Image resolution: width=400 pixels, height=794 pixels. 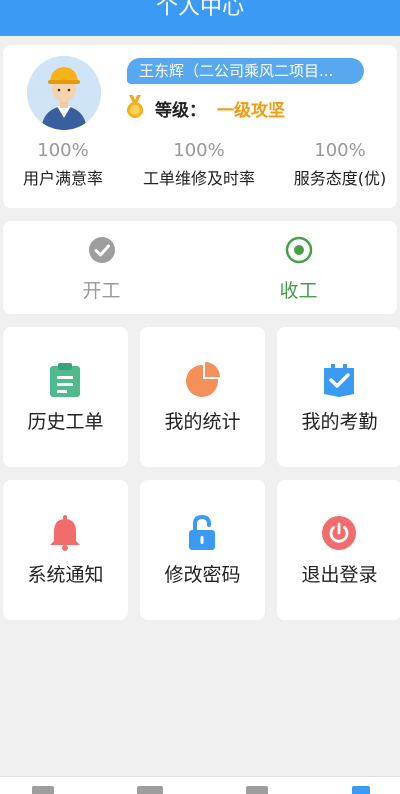 I want to click on work-status-card: 开工 收工, so click(x=200, y=267).